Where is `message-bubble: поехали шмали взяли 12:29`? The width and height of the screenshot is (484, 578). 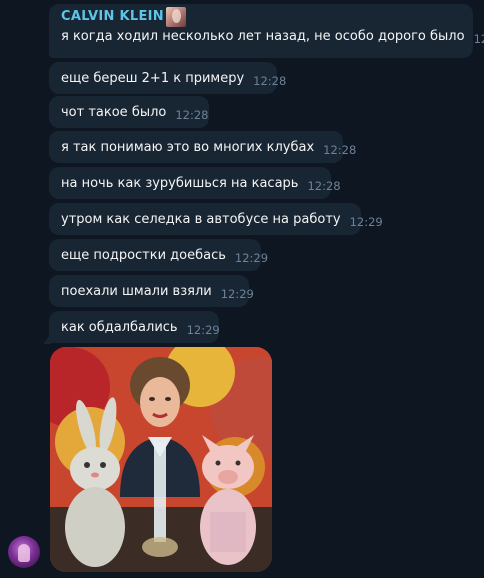
message-bubble: поехали шмали взяли 12:29 is located at coordinates (151, 291).